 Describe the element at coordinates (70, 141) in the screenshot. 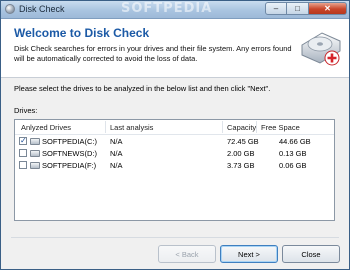

I see `drive-name: SOFTPEDIA(C:)` at that location.